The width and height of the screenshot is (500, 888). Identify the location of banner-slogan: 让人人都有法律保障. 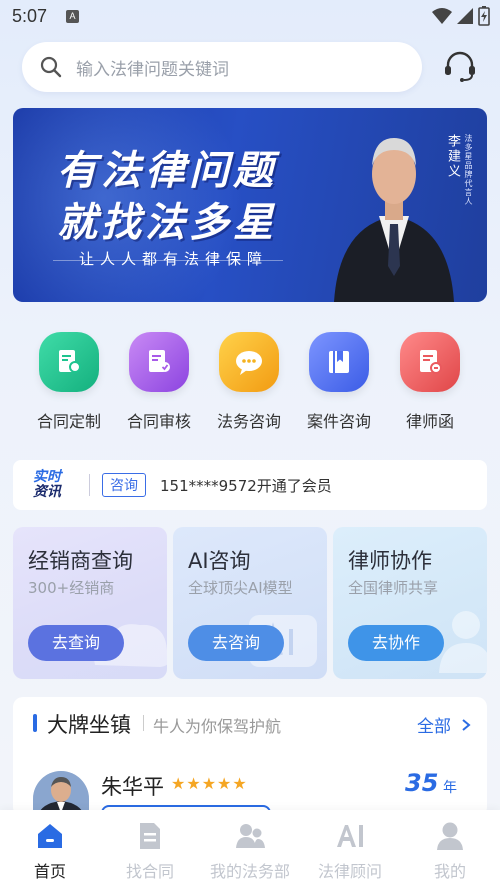
(174, 259).